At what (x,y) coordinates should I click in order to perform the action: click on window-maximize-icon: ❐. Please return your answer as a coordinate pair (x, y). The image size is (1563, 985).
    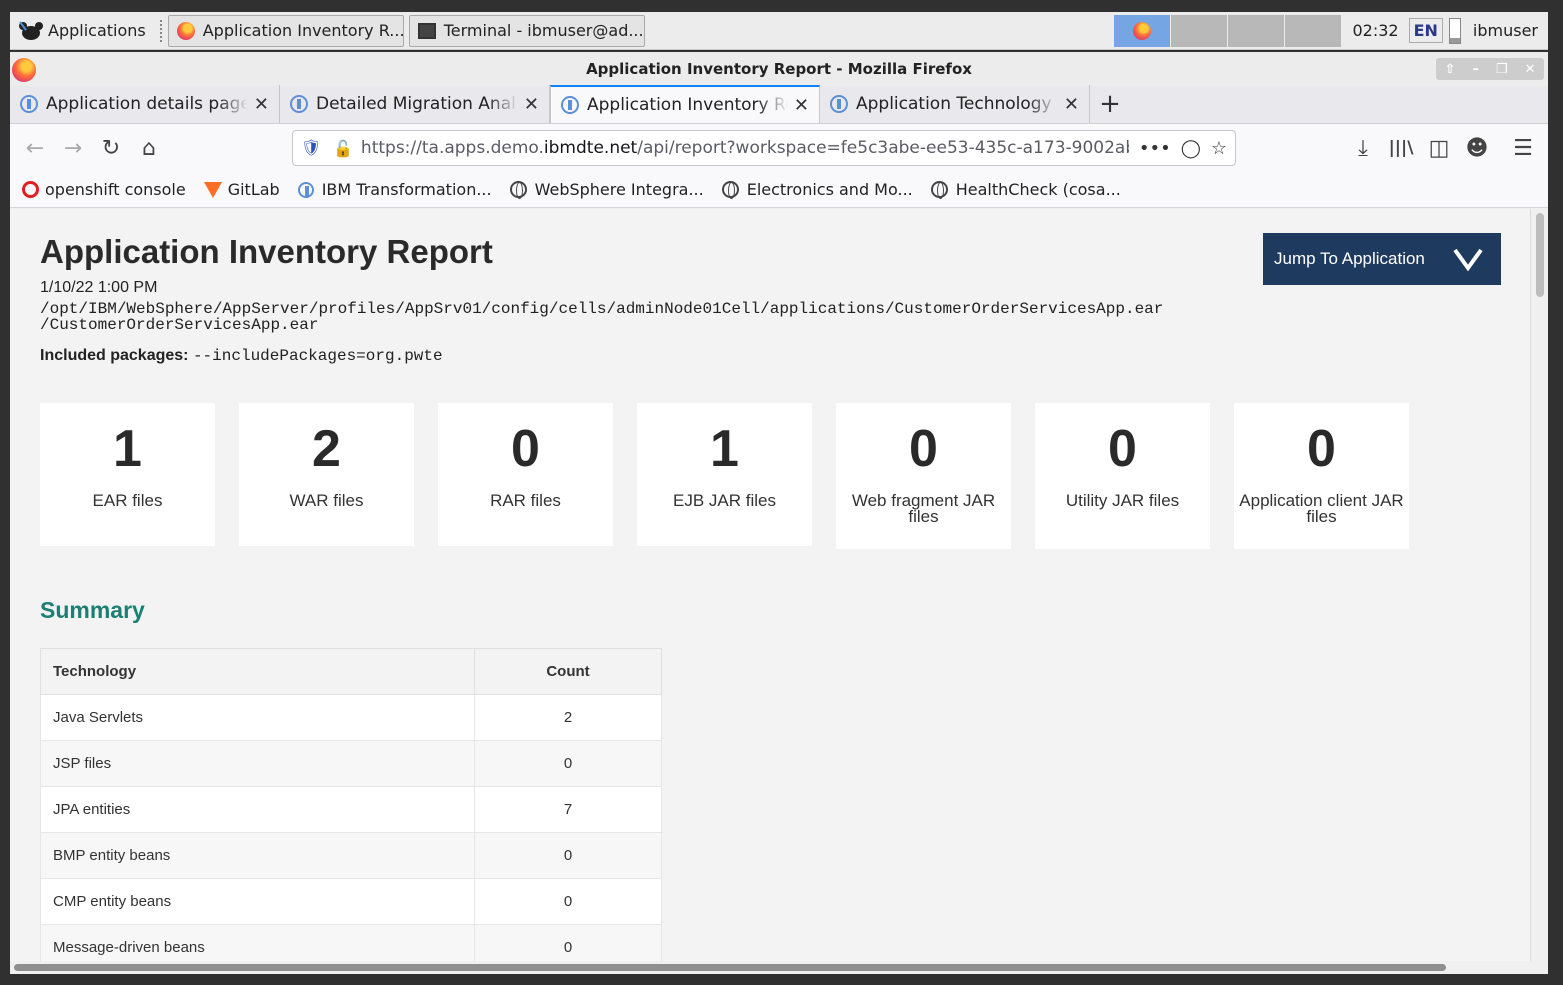
    Looking at the image, I should click on (1502, 69).